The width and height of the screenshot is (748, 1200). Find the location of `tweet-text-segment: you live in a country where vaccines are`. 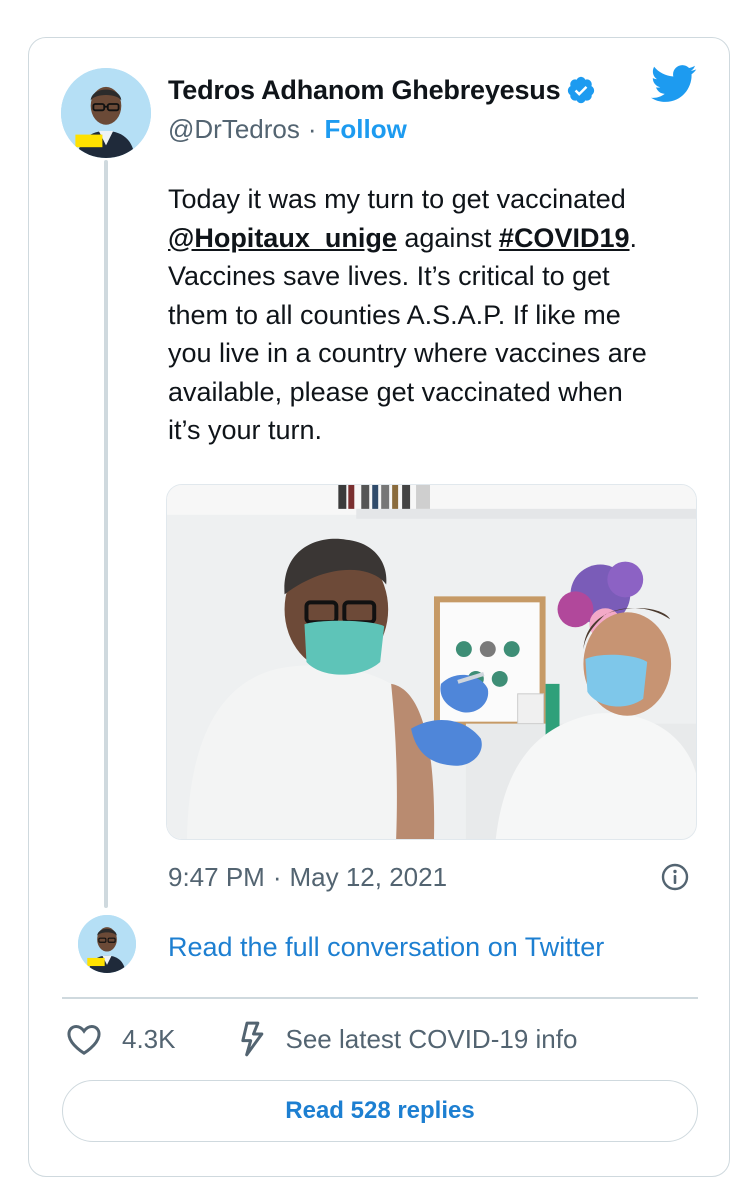

tweet-text-segment: you live in a country where vaccines are is located at coordinates (407, 353).